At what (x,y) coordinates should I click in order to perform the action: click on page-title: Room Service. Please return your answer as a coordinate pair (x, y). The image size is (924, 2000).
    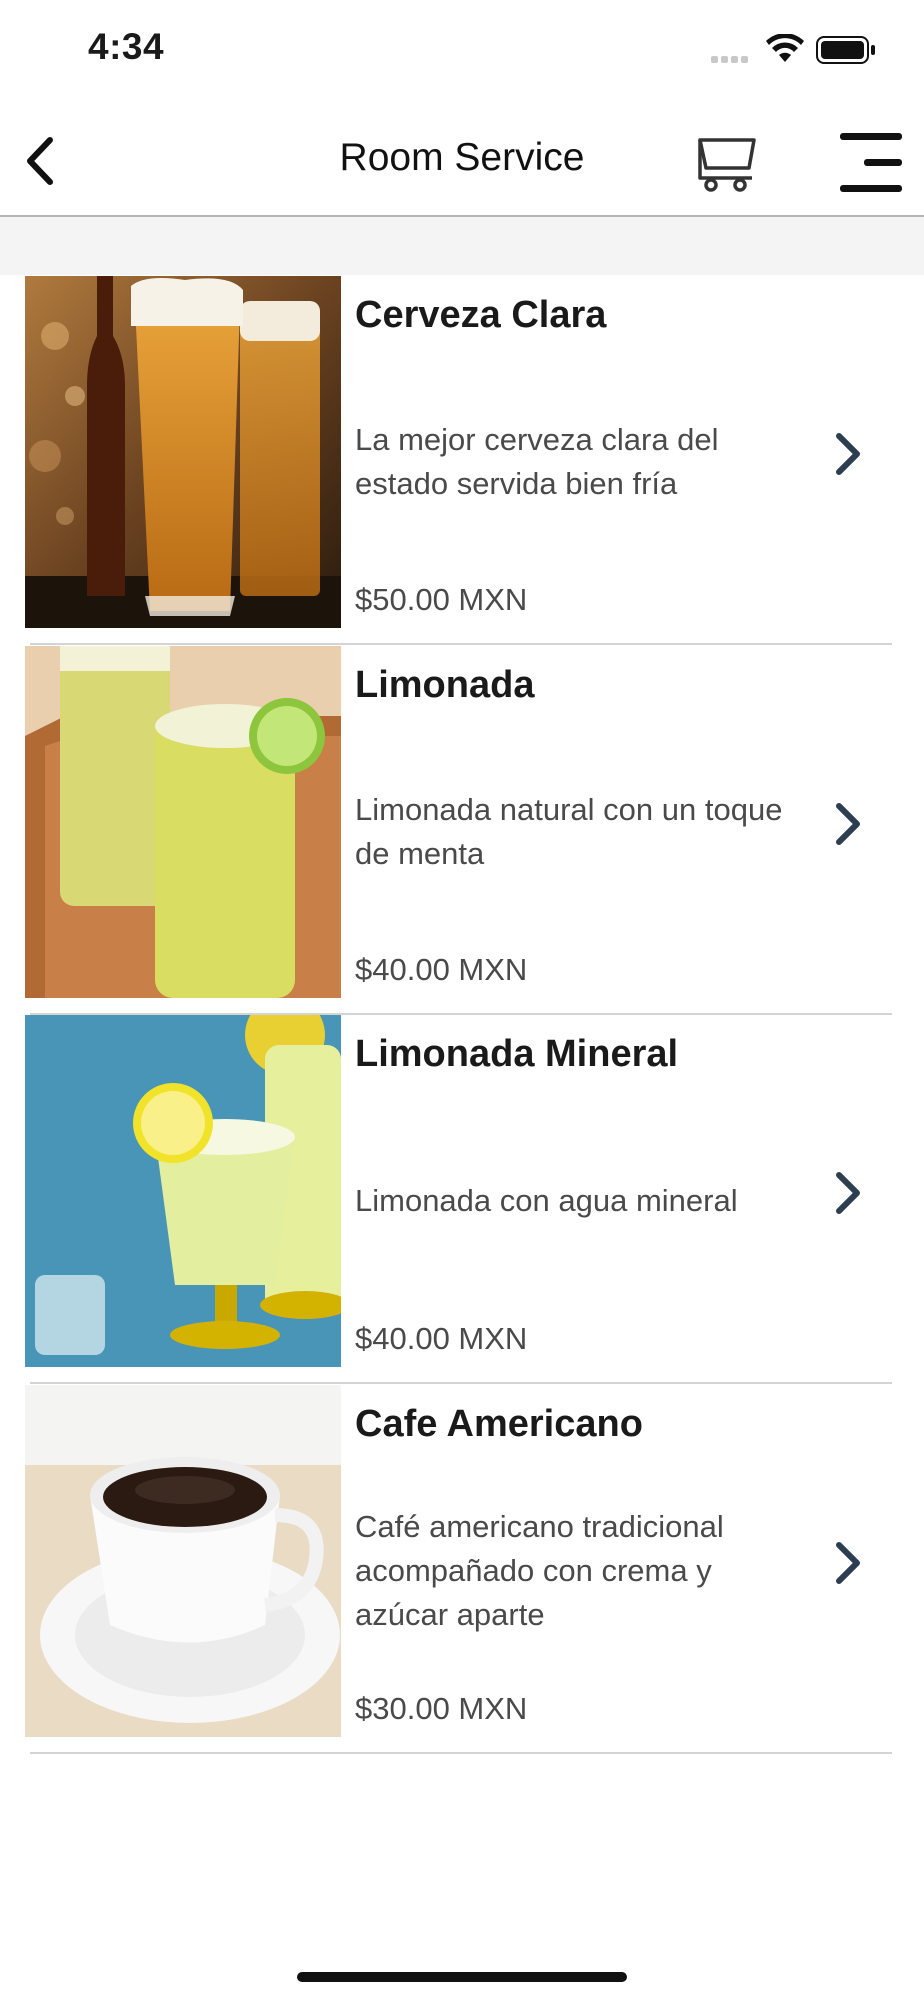
    Looking at the image, I should click on (462, 157).